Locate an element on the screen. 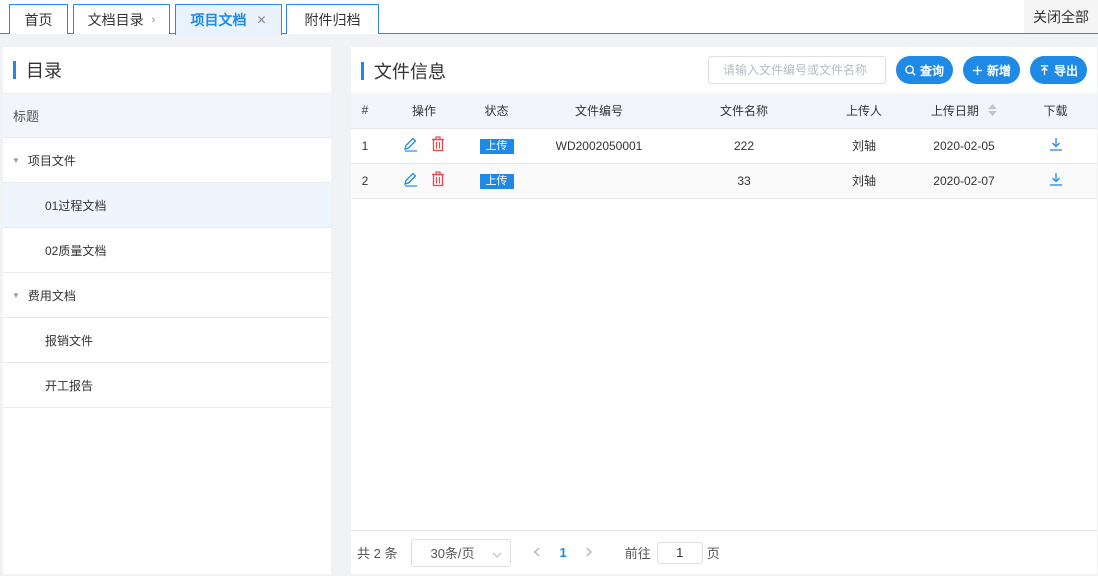 The image size is (1098, 576). cell-date: 2020-02-07 is located at coordinates (964, 181).